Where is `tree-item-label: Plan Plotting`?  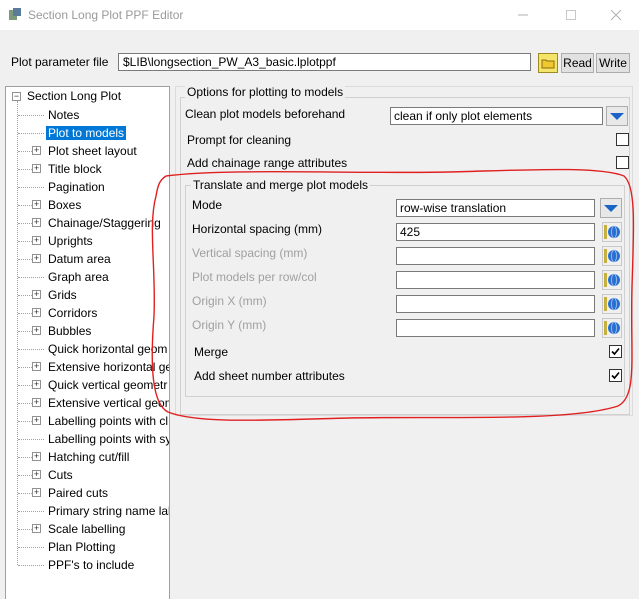
tree-item-label: Plan Plotting is located at coordinates (82, 547).